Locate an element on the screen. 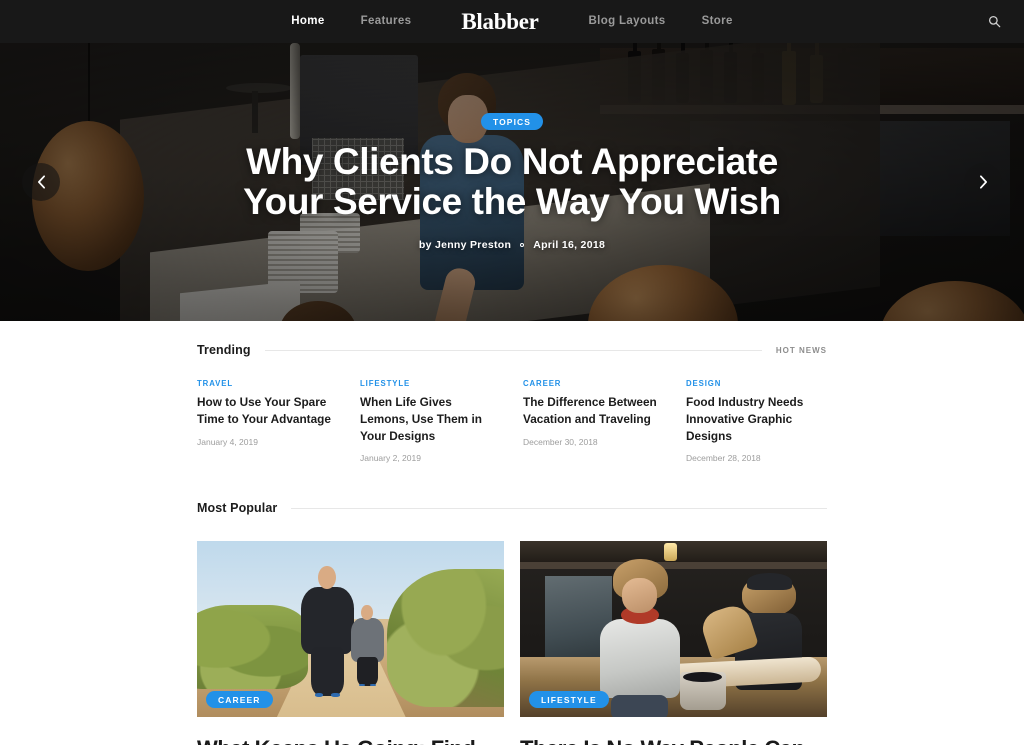 Image resolution: width=1024 pixels, height=745 pixels. top-navigation-bar: Home Features Blabber Blog Layouts Store is located at coordinates (512, 21).